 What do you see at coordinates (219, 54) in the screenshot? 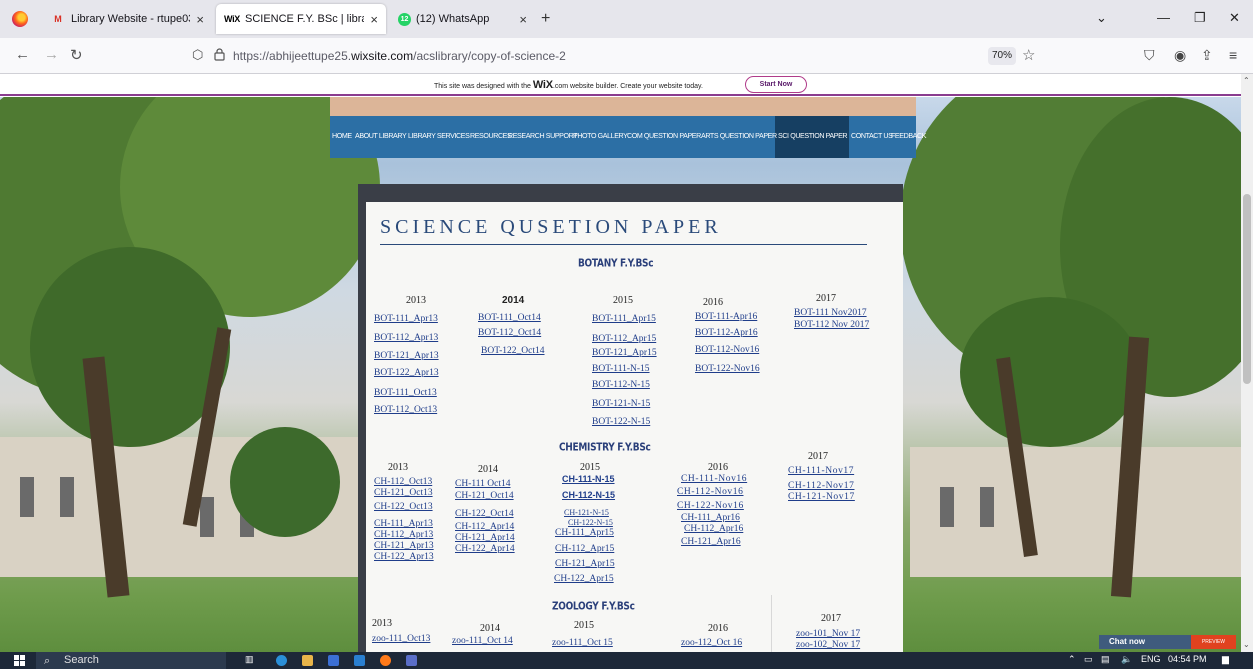
I see `lock-icon` at bounding box center [219, 54].